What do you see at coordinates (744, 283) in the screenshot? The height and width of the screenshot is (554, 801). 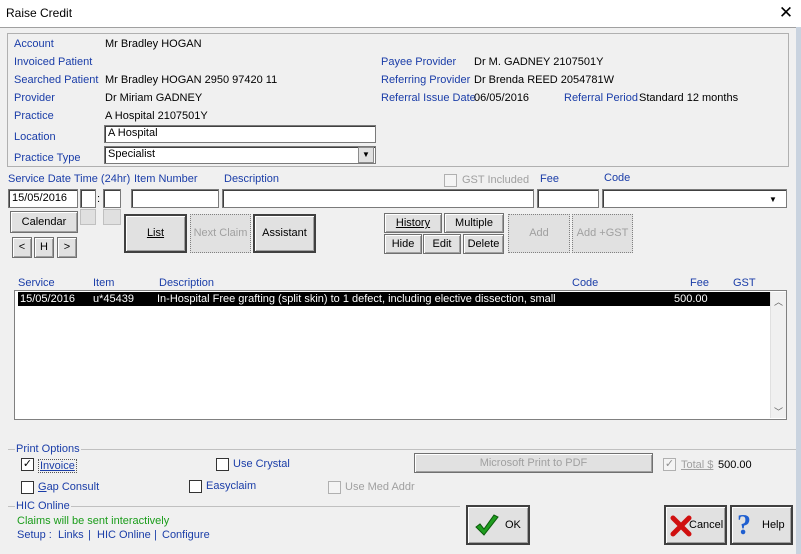 I see `col-gst: GST` at bounding box center [744, 283].